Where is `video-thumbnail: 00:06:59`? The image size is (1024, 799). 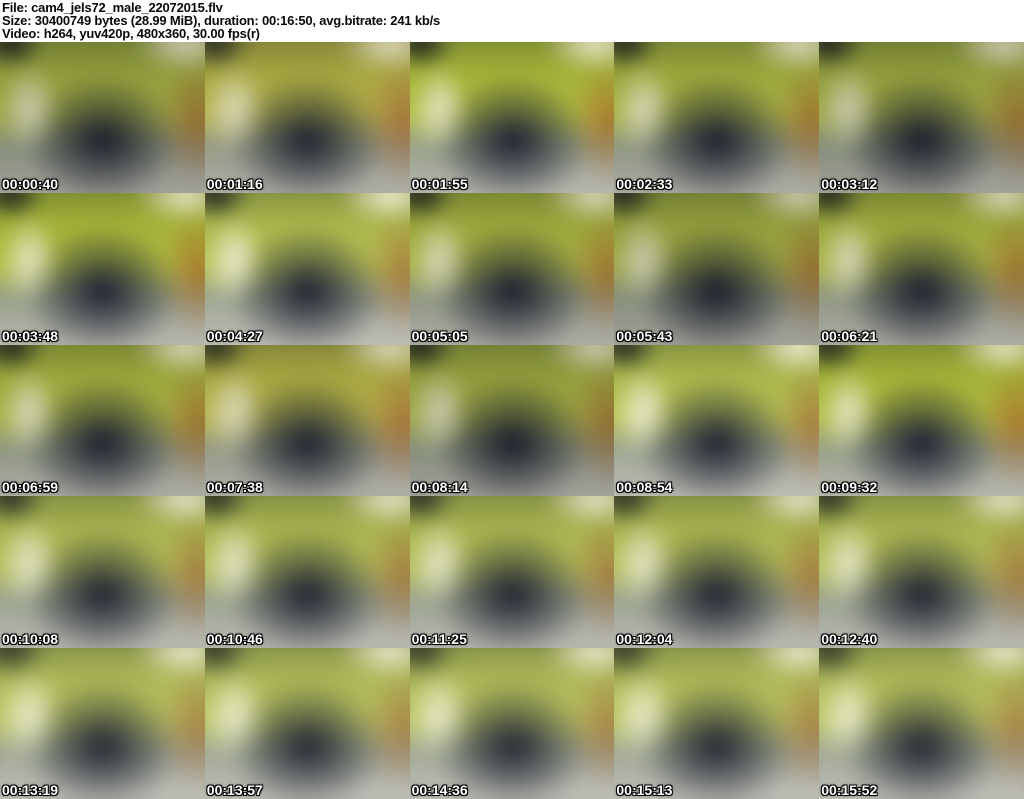
video-thumbnail: 00:06:59 is located at coordinates (102, 420).